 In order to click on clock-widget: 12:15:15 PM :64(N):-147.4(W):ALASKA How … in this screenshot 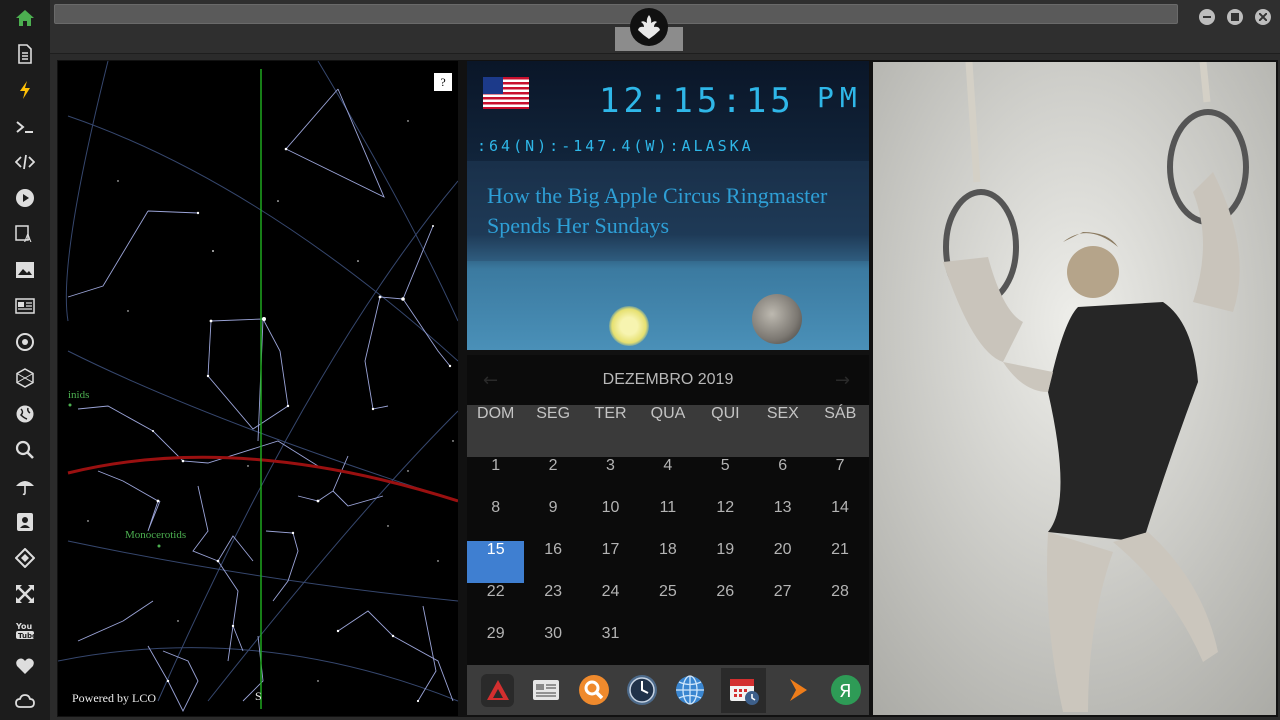, I will do `click(668, 205)`.